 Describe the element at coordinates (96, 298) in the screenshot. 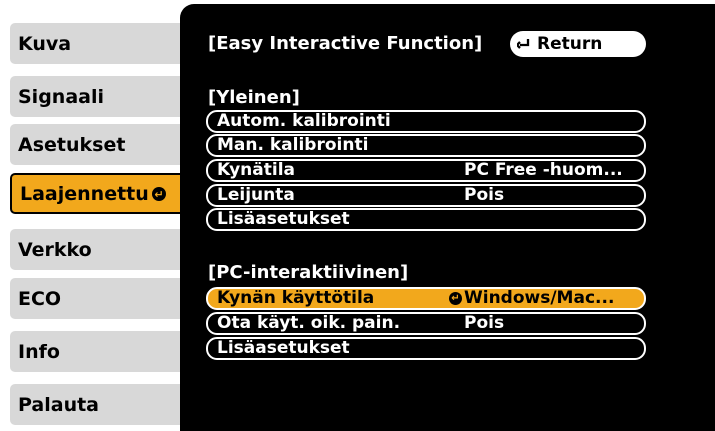

I see `sidebar-item-eco: ECO` at that location.